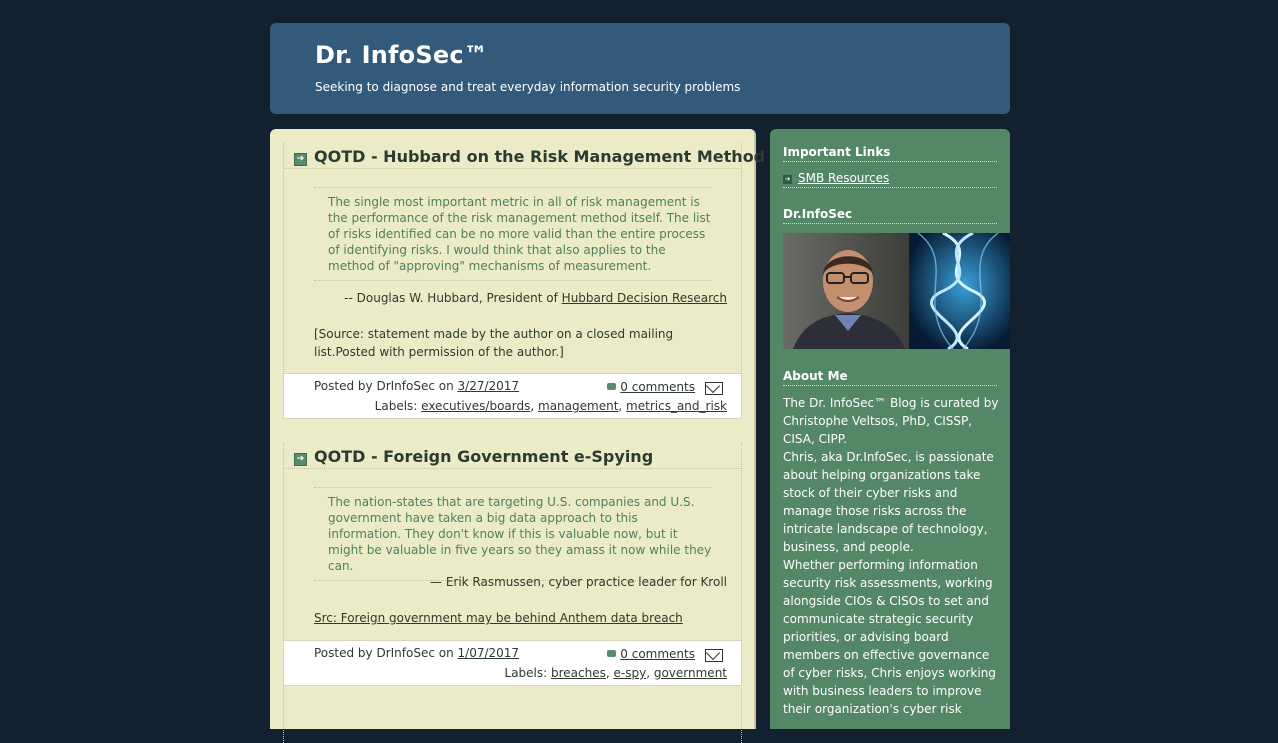 This screenshot has height=743, width=1278. What do you see at coordinates (489, 653) in the screenshot?
I see `post-date-link: 1/07/2017` at bounding box center [489, 653].